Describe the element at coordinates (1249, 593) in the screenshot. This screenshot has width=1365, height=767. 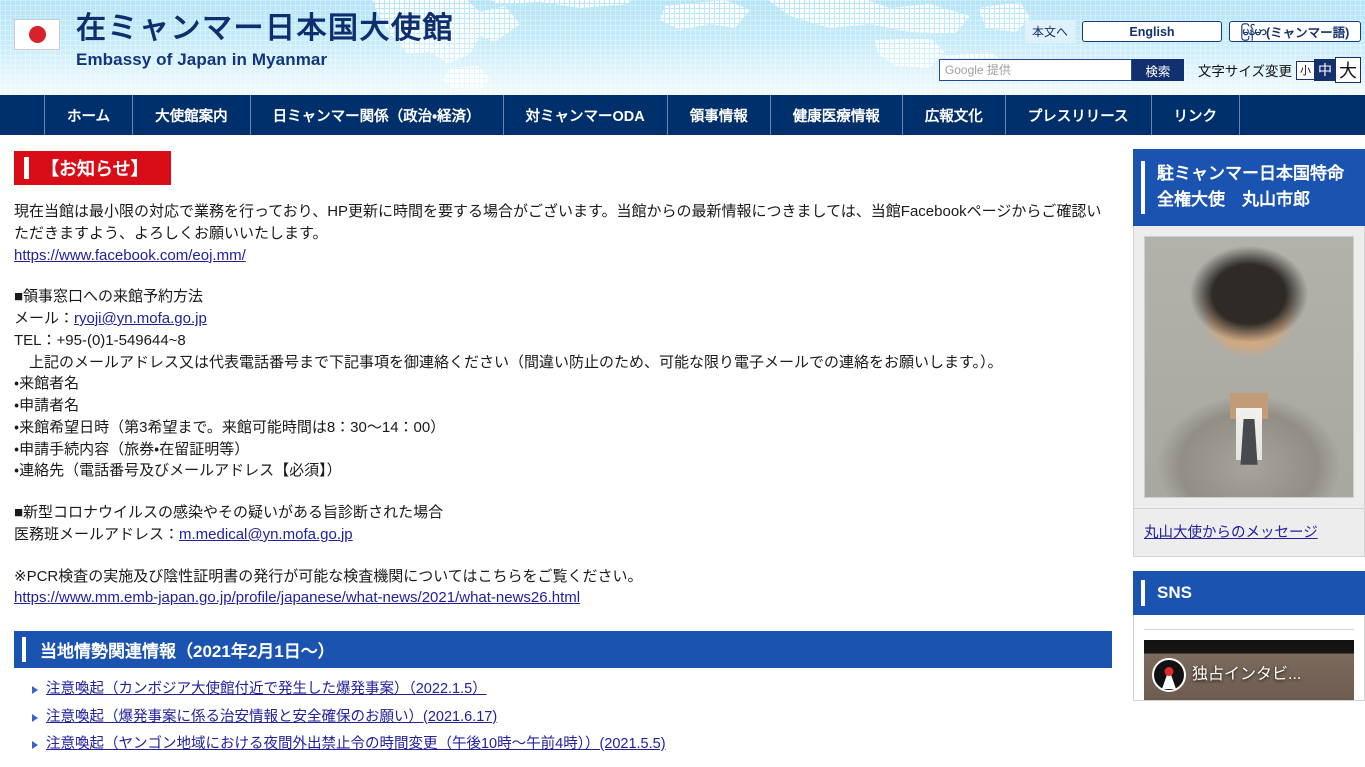
I see `sns-card-title: SNS` at that location.